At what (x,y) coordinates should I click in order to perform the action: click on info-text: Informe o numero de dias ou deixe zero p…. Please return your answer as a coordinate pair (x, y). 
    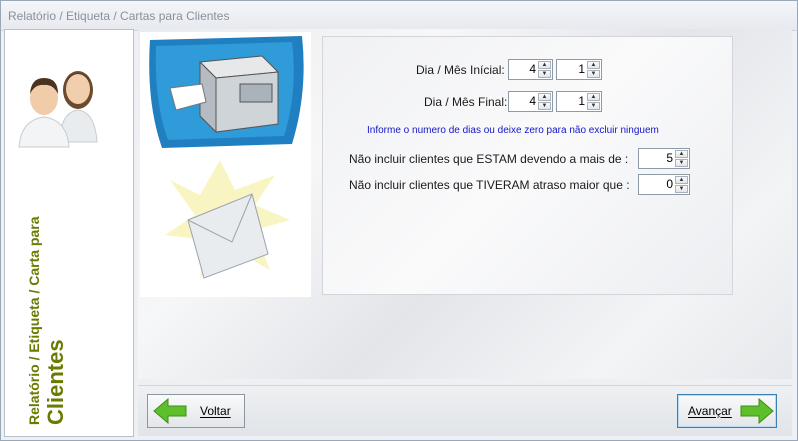
    Looking at the image, I should click on (513, 130).